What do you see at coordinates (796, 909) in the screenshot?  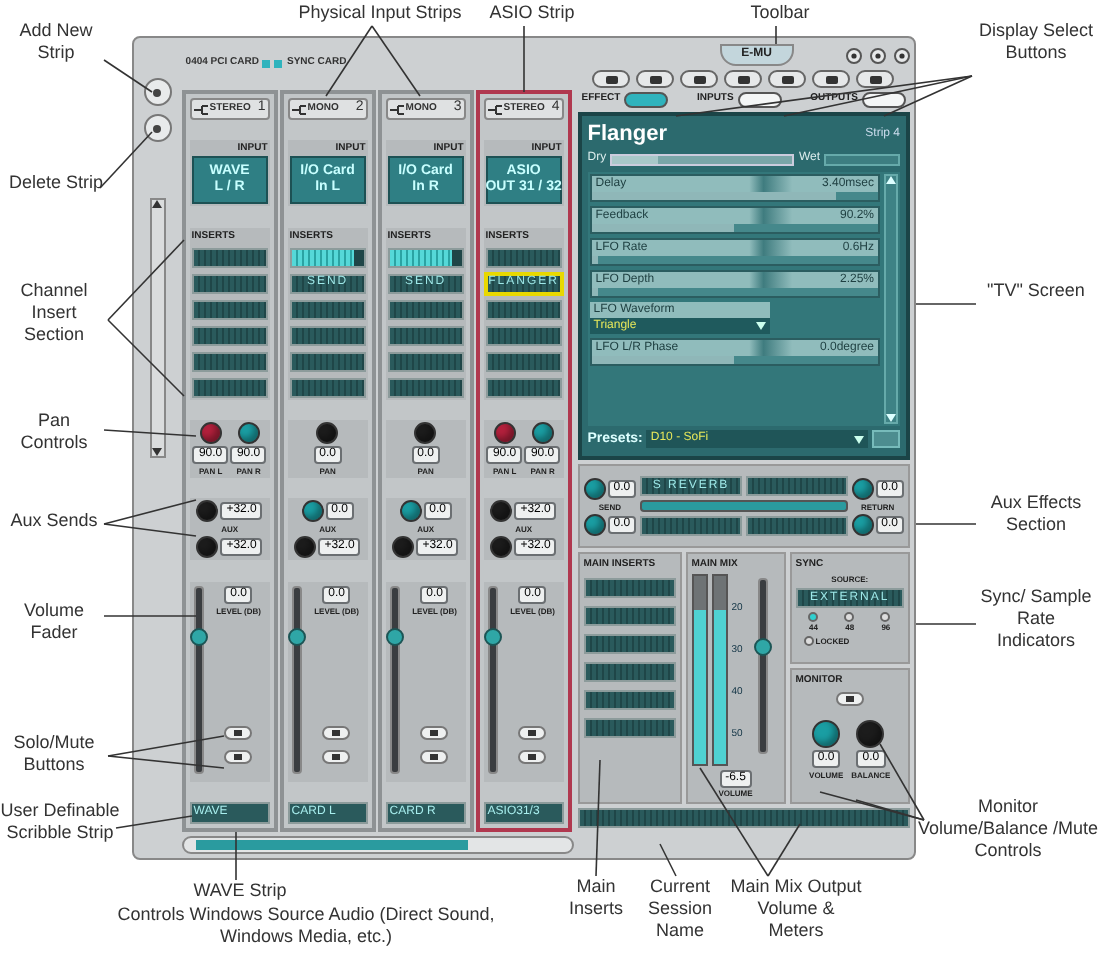 I see `callout-label: Main Mix Output Volume & Meters` at bounding box center [796, 909].